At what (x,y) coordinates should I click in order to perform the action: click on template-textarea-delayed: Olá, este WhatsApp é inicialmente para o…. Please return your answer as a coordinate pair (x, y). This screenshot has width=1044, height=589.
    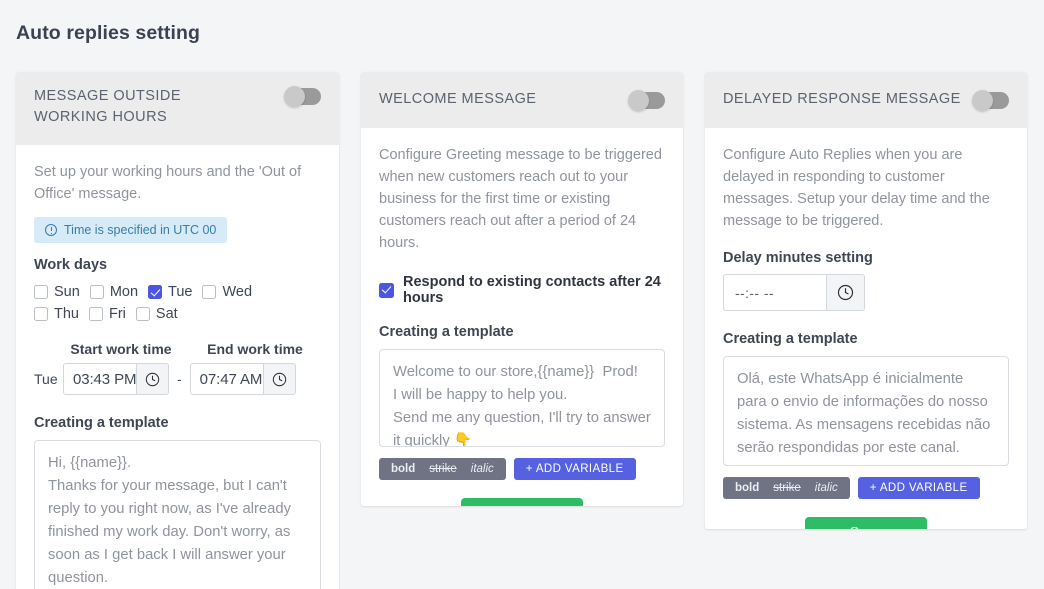
    Looking at the image, I should click on (866, 411).